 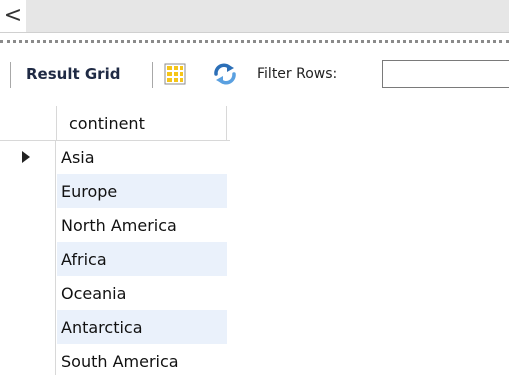 What do you see at coordinates (142, 293) in the screenshot?
I see `cell-continent: Oceania` at bounding box center [142, 293].